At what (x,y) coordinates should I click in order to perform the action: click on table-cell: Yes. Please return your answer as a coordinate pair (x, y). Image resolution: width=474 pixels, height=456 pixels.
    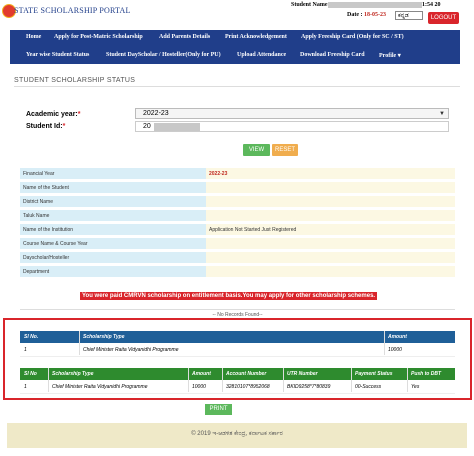
    Looking at the image, I should click on (415, 387).